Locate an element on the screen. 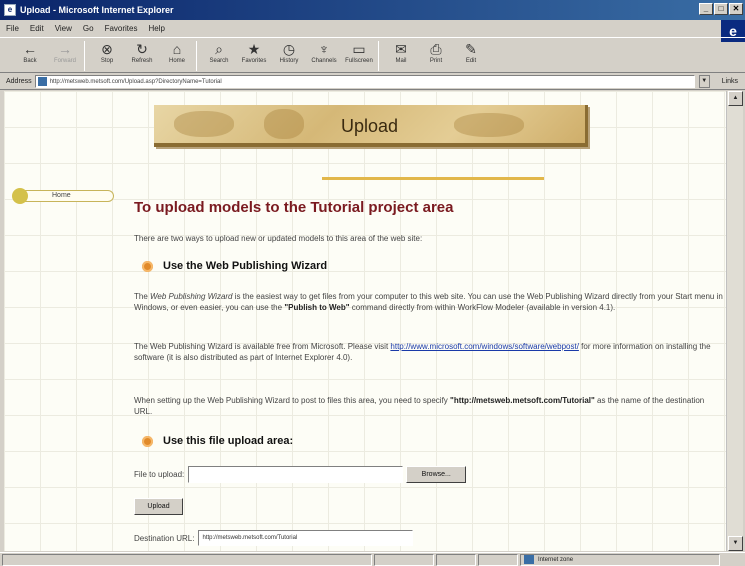 This screenshot has height=566, width=745. channels-label: Channels is located at coordinates (324, 61).